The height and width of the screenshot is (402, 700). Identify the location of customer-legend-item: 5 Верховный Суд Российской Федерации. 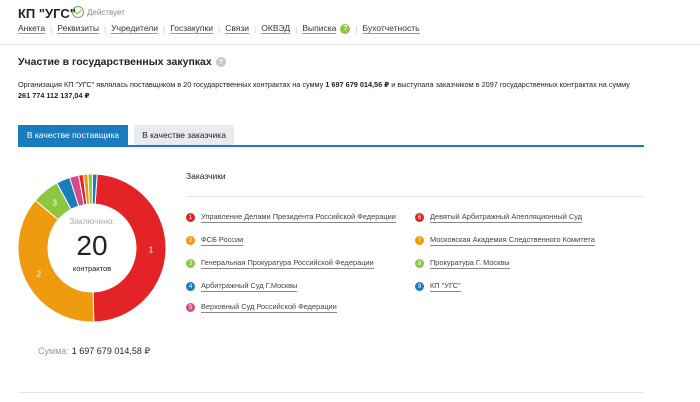
(261, 307).